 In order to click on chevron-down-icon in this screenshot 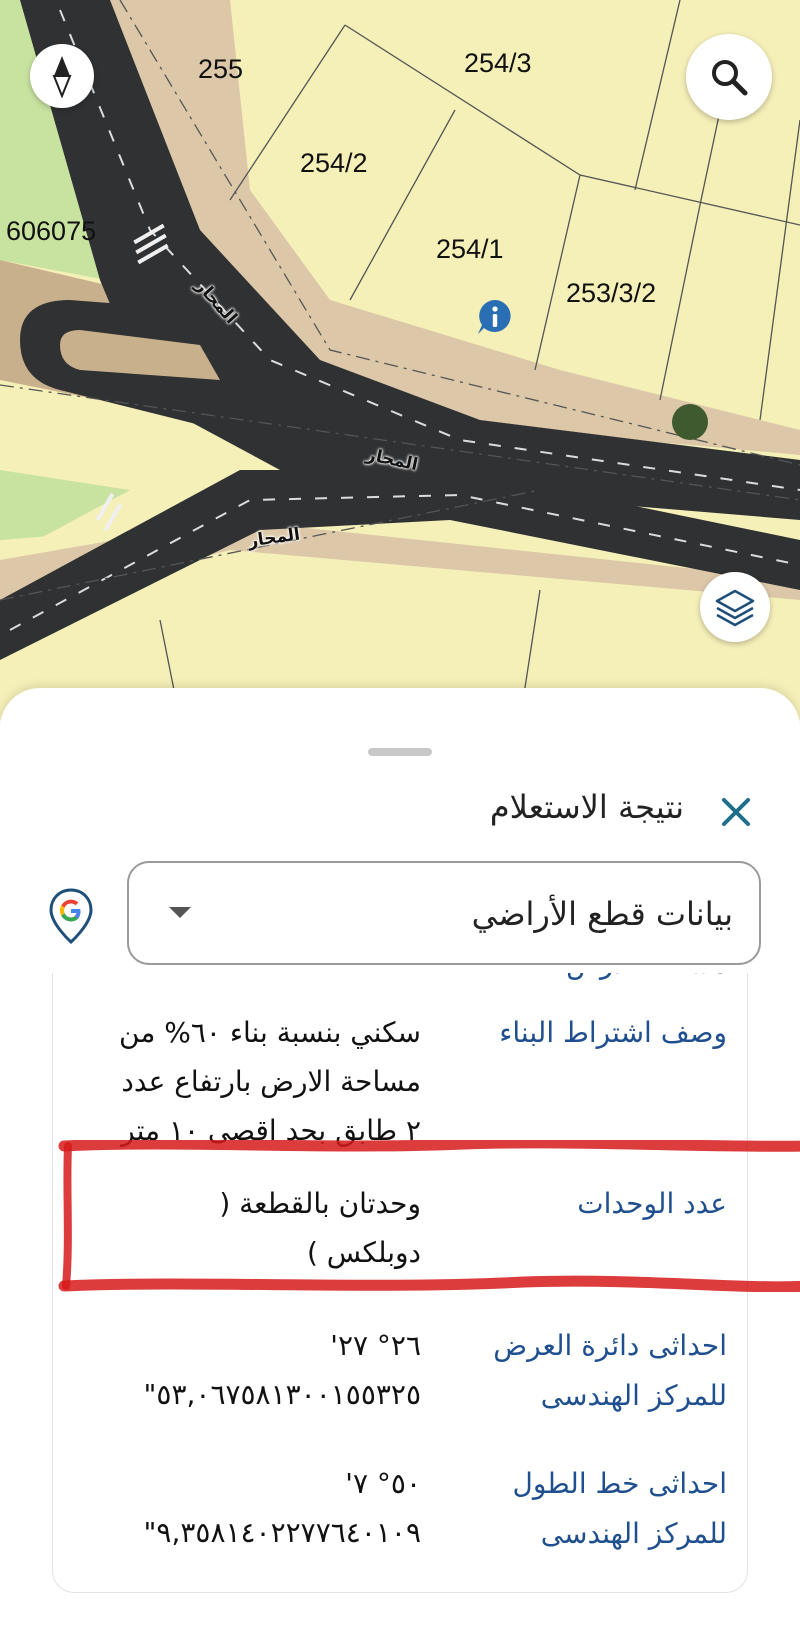, I will do `click(180, 912)`.